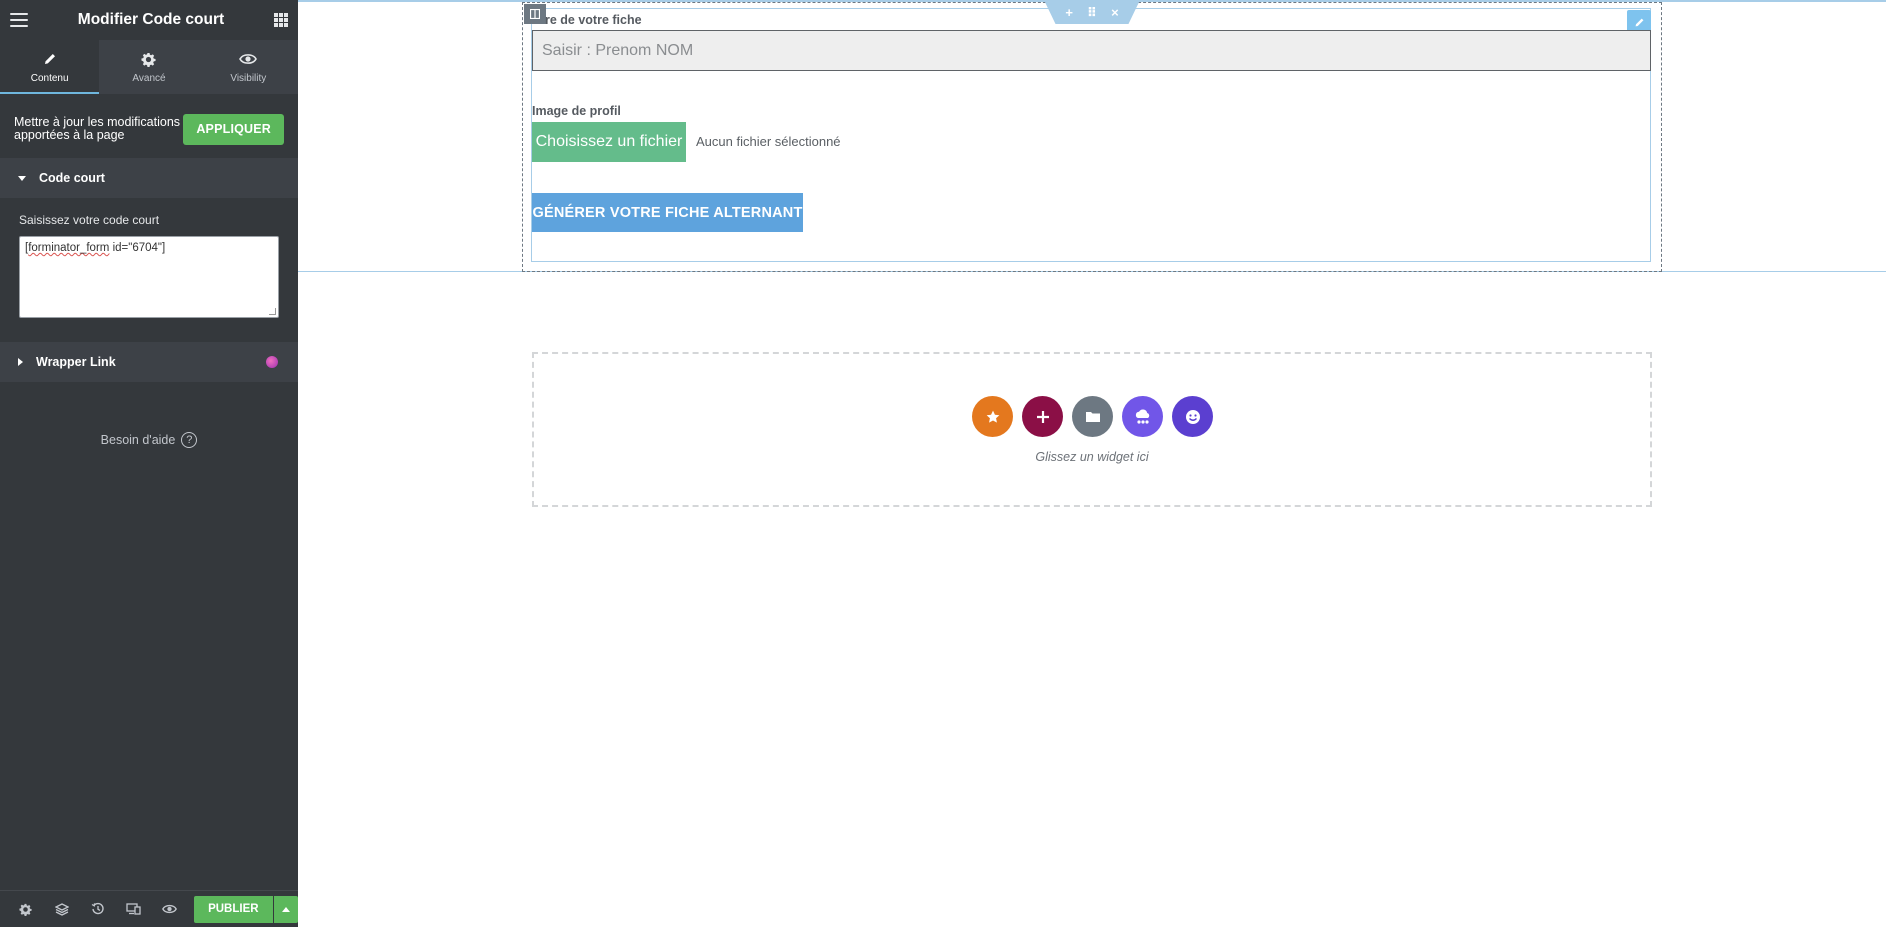 This screenshot has width=1886, height=927. What do you see at coordinates (609, 142) in the screenshot?
I see `choose-file-button: Choisissez un fichier` at bounding box center [609, 142].